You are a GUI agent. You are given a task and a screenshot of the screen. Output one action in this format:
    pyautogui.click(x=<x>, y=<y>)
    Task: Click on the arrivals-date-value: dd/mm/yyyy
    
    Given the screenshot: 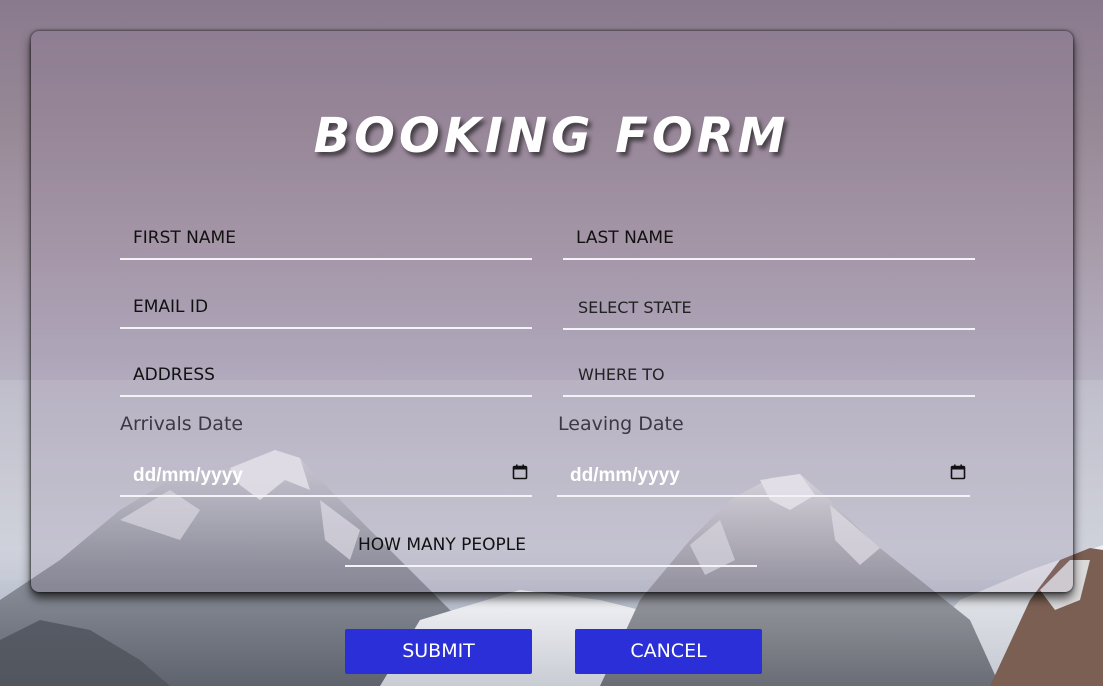 What is the action you would take?
    pyautogui.click(x=188, y=475)
    